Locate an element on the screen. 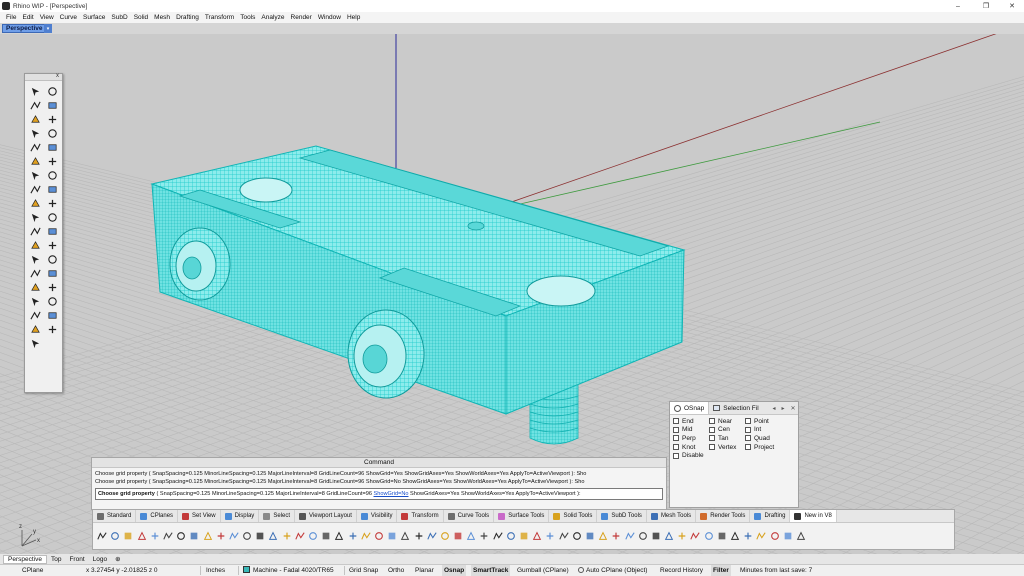 Image resolution: width=1024 pixels, height=576 pixels. mesh-icon is located at coordinates (35, 203).